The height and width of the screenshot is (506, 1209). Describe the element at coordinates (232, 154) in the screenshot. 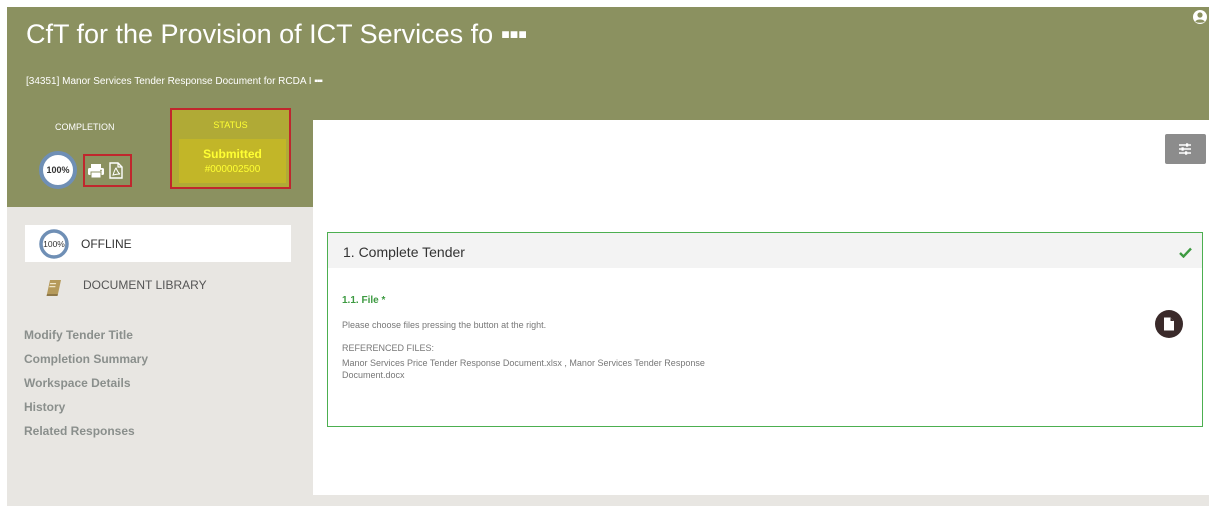

I see `status-value: Submitted` at that location.